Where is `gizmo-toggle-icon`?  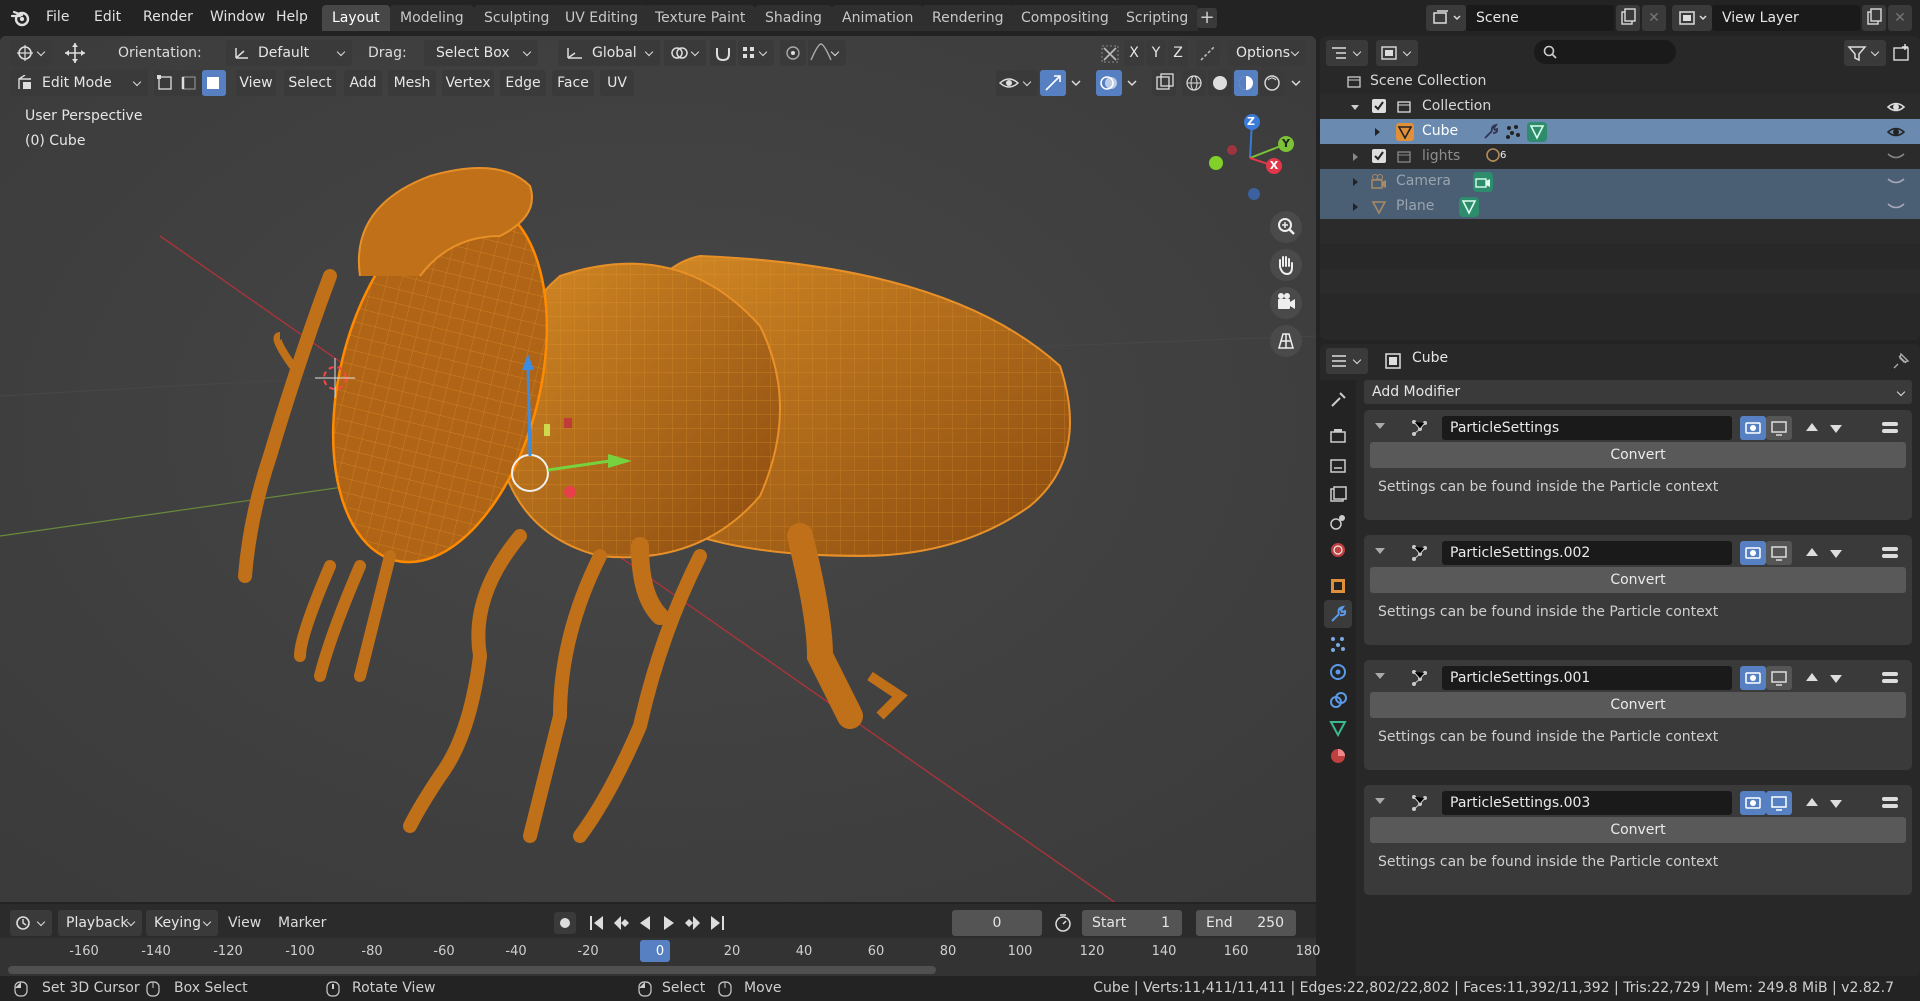 gizmo-toggle-icon is located at coordinates (1053, 83).